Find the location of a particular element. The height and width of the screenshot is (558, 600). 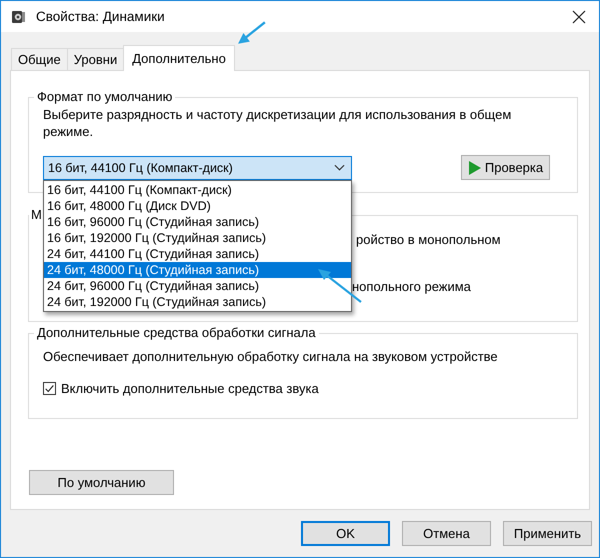

play-icon is located at coordinates (475, 168).